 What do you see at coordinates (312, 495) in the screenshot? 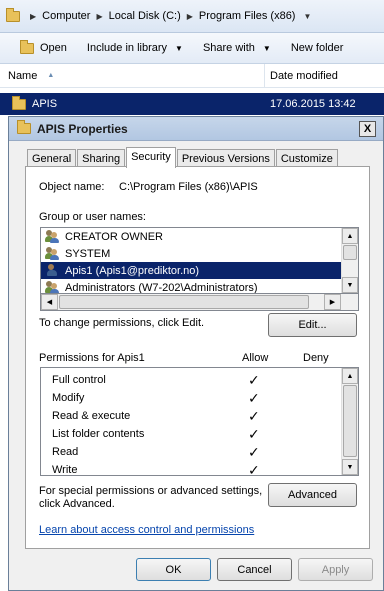
I see `advanced-button: Advanced` at bounding box center [312, 495].